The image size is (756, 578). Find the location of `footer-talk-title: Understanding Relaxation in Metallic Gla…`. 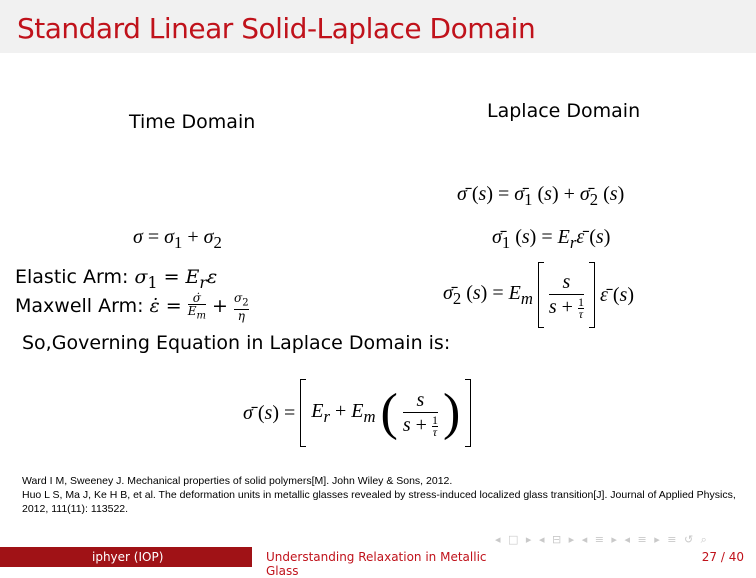

footer-talk-title: Understanding Relaxation in Metallic Gla… is located at coordinates (376, 564).